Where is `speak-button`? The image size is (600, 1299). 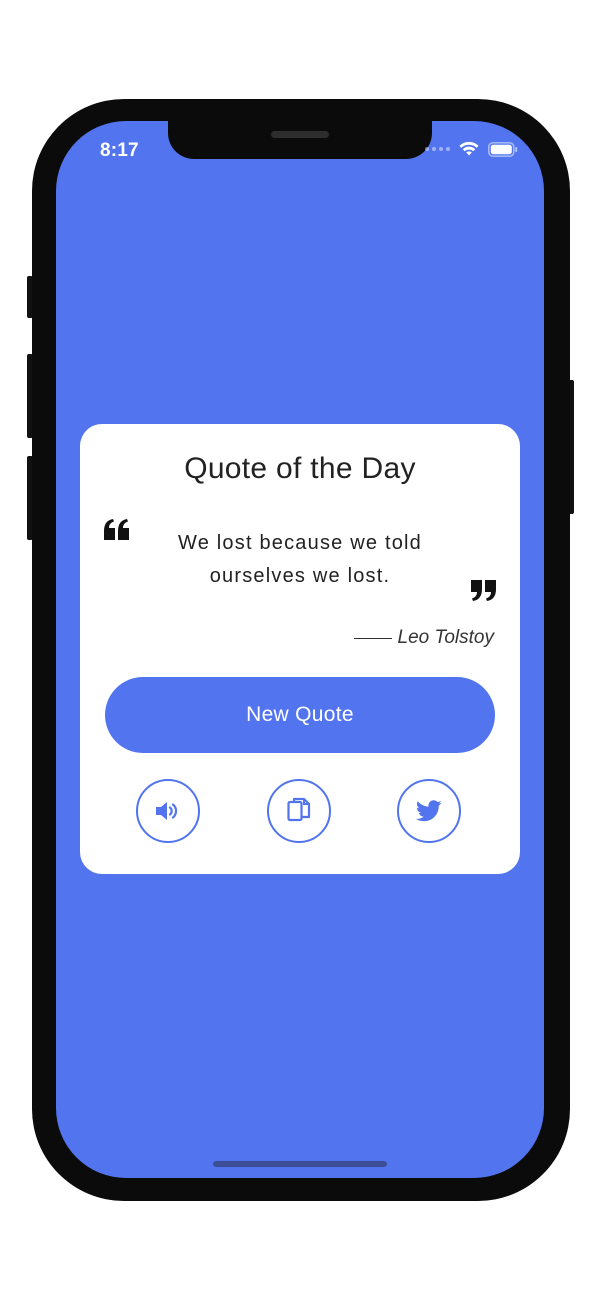
speak-button is located at coordinates (168, 811).